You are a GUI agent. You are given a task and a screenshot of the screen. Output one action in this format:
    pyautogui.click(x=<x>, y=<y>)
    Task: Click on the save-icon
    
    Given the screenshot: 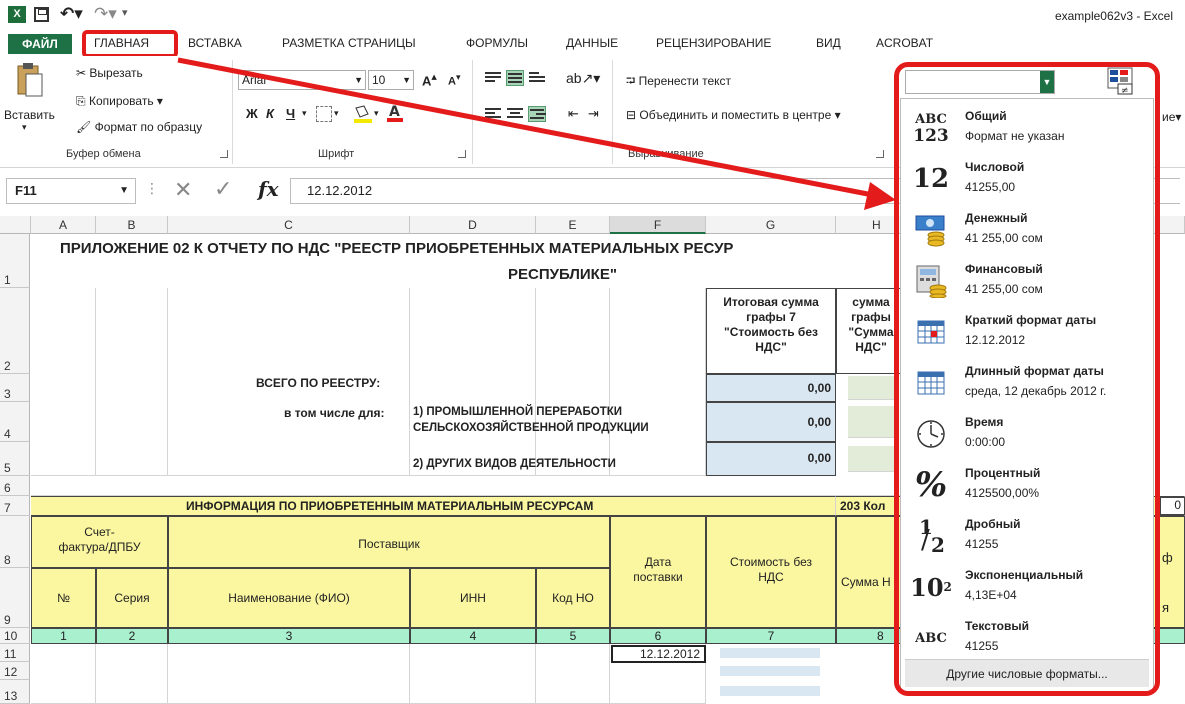 What is the action you would take?
    pyautogui.click(x=41, y=14)
    